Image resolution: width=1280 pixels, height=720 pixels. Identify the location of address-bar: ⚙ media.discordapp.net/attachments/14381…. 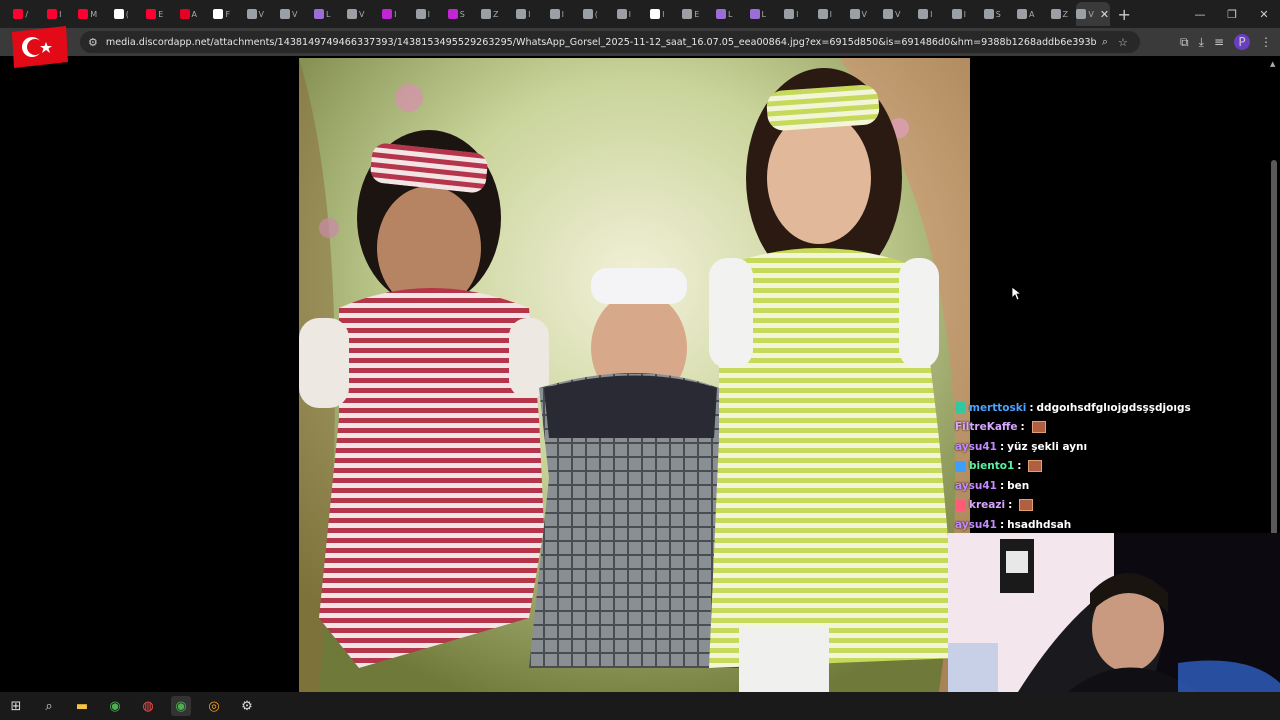
(610, 42).